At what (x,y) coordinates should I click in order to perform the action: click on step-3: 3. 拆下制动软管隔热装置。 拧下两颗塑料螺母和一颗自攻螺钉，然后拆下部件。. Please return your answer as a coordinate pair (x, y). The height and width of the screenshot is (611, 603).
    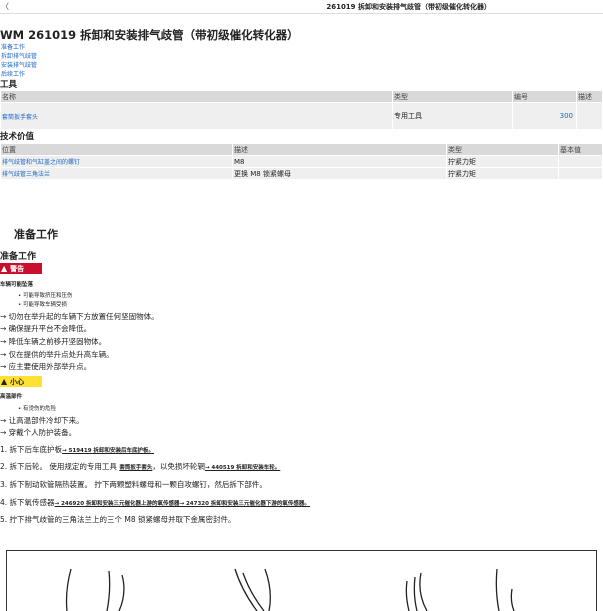
    Looking at the image, I should click on (133, 484).